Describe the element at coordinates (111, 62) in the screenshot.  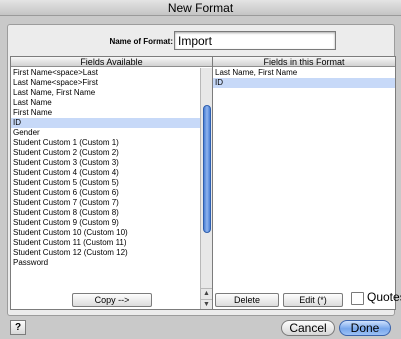
I see `fields-available-header: Fields Available` at that location.